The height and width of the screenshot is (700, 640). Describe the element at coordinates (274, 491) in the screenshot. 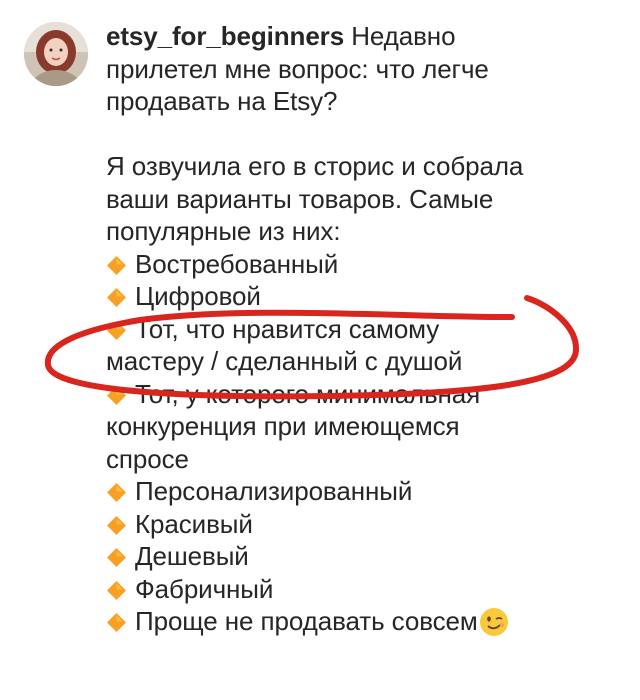

I see `list-item-text: Персонализированный` at that location.